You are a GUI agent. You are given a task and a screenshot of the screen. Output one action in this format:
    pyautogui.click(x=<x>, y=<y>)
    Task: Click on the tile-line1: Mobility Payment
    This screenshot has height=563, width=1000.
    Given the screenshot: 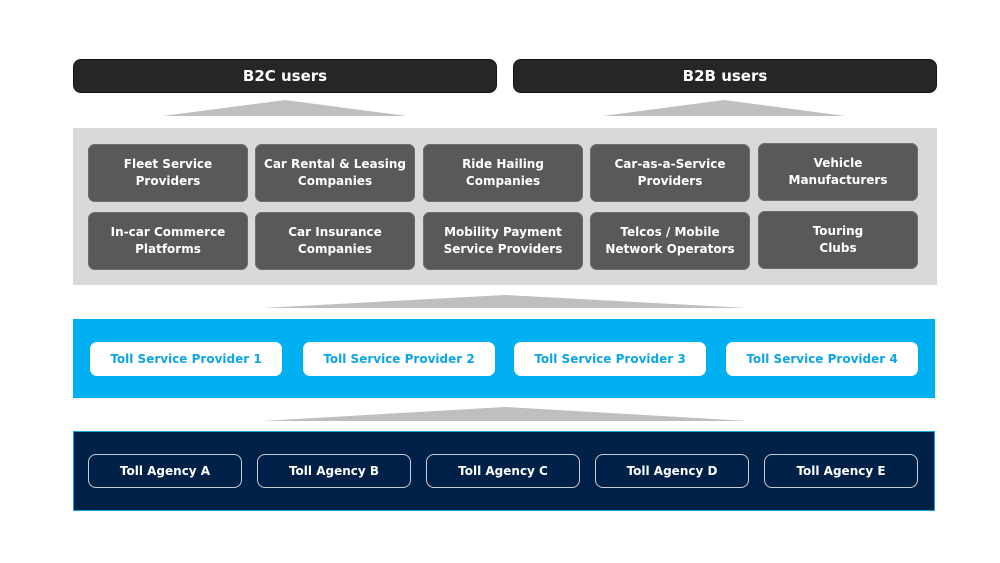 What is the action you would take?
    pyautogui.click(x=503, y=232)
    